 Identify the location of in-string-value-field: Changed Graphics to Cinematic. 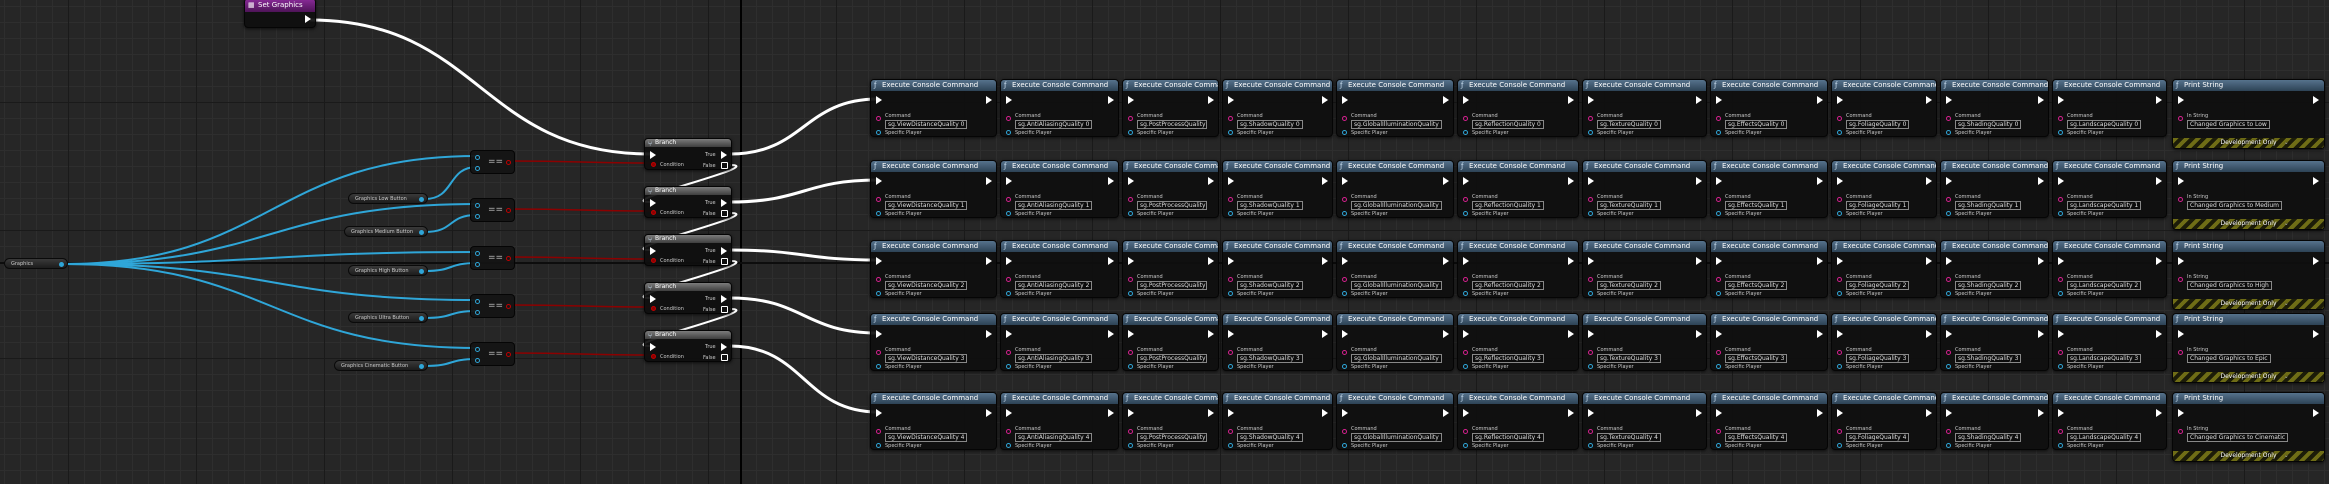
(2238, 437).